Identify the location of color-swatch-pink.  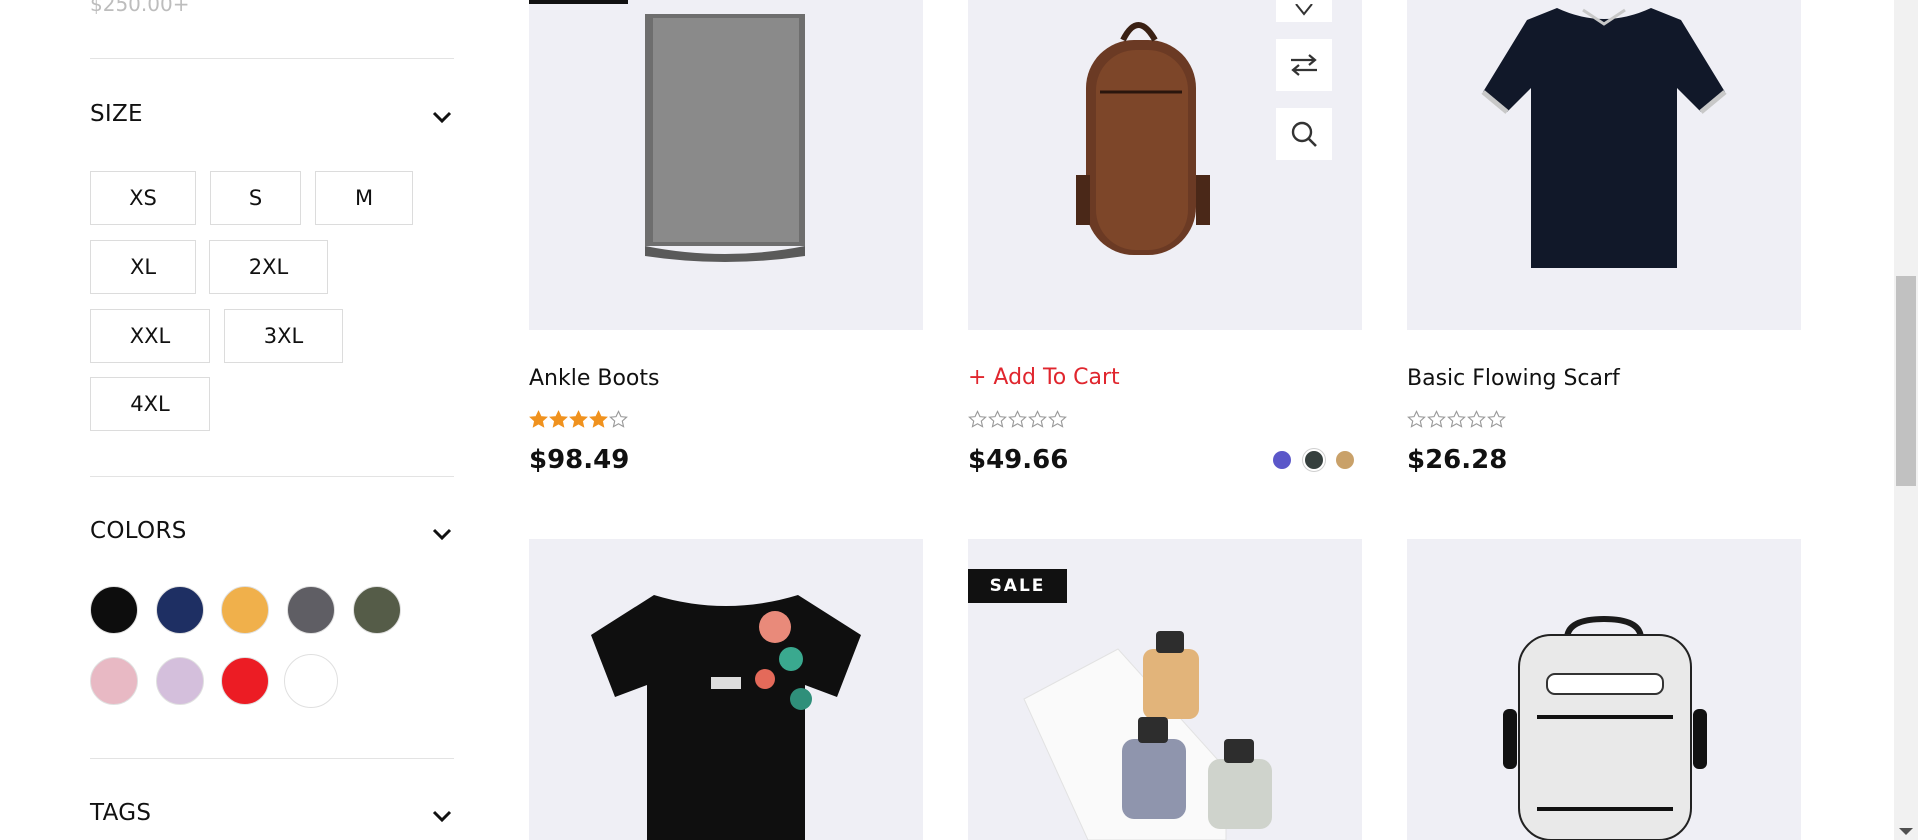
(114, 681).